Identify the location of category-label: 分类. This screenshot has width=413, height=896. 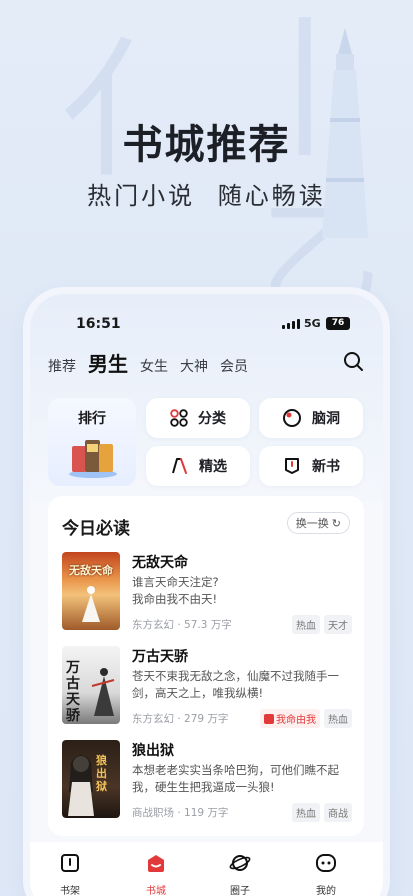
(212, 419).